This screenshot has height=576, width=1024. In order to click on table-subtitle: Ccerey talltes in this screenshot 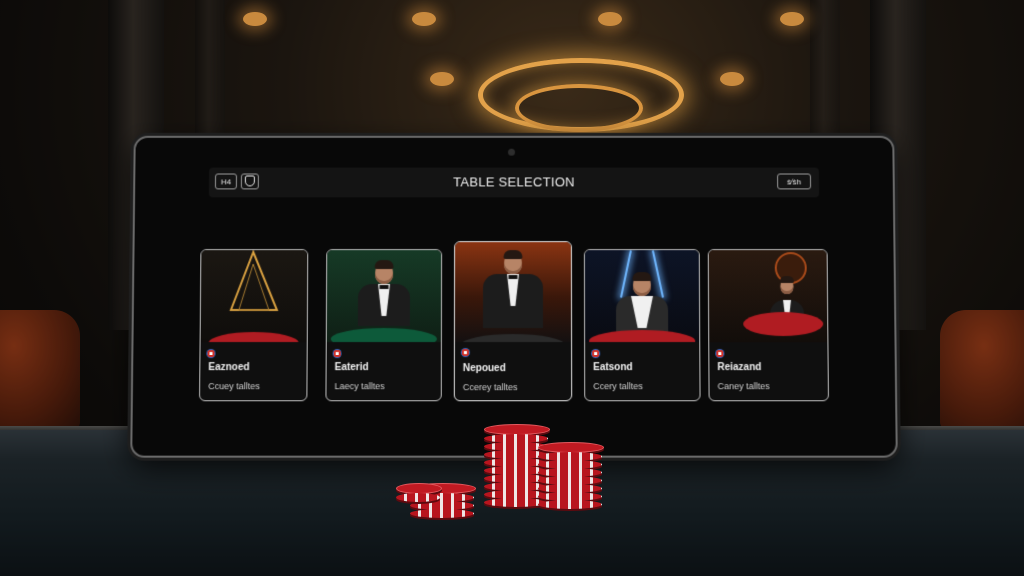, I will do `click(490, 387)`.